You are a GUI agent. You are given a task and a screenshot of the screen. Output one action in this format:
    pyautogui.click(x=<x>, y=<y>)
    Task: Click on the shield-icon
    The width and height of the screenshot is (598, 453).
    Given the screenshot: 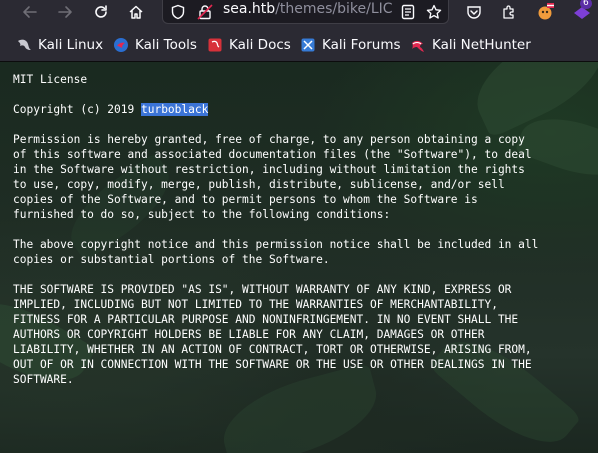 What is the action you would take?
    pyautogui.click(x=178, y=12)
    